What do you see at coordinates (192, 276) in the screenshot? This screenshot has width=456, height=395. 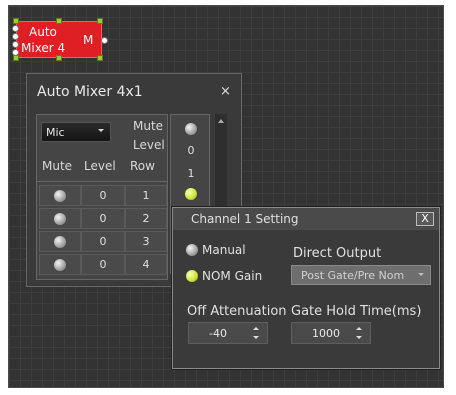 I see `nom-gain-radio` at bounding box center [192, 276].